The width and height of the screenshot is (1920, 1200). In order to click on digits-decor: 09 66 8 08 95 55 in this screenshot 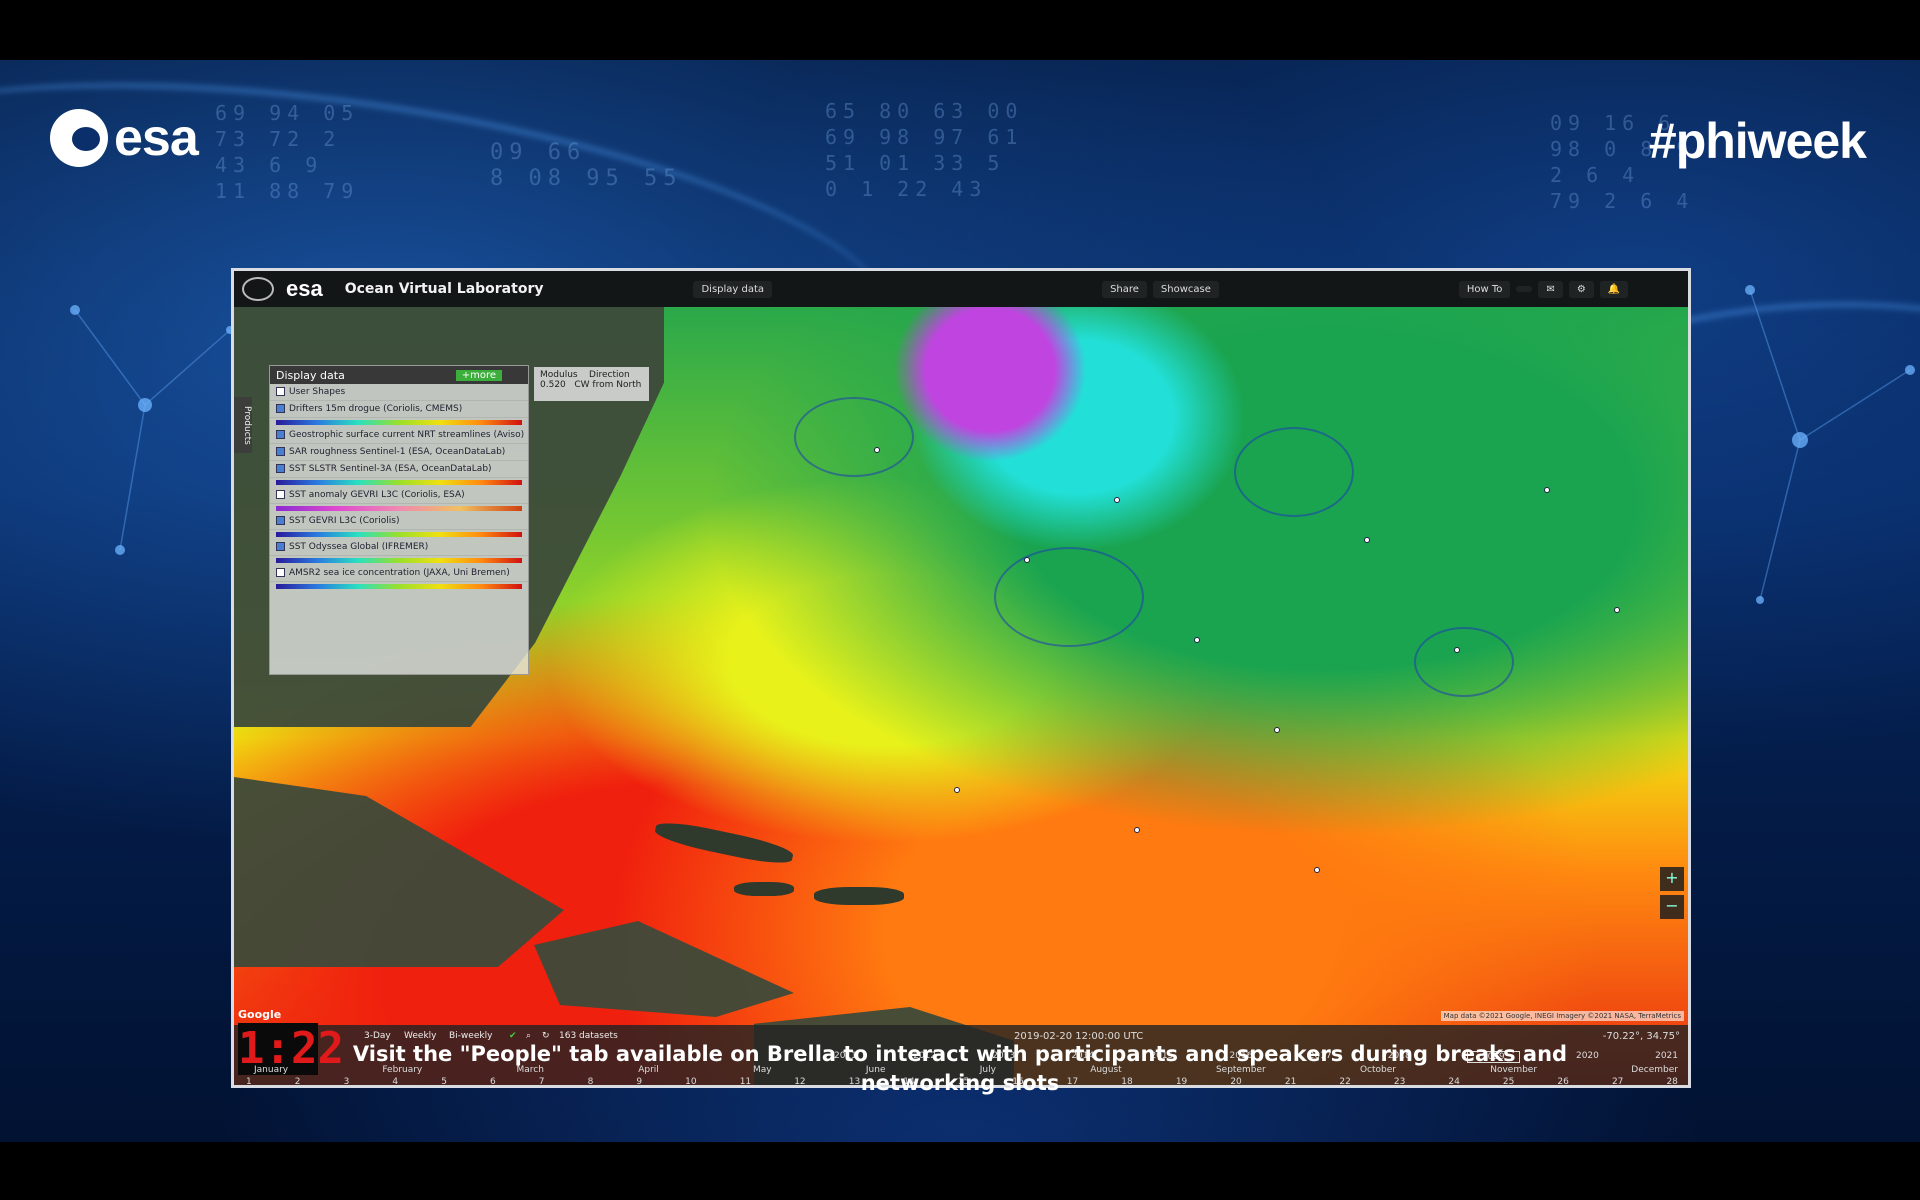, I will do `click(586, 165)`.